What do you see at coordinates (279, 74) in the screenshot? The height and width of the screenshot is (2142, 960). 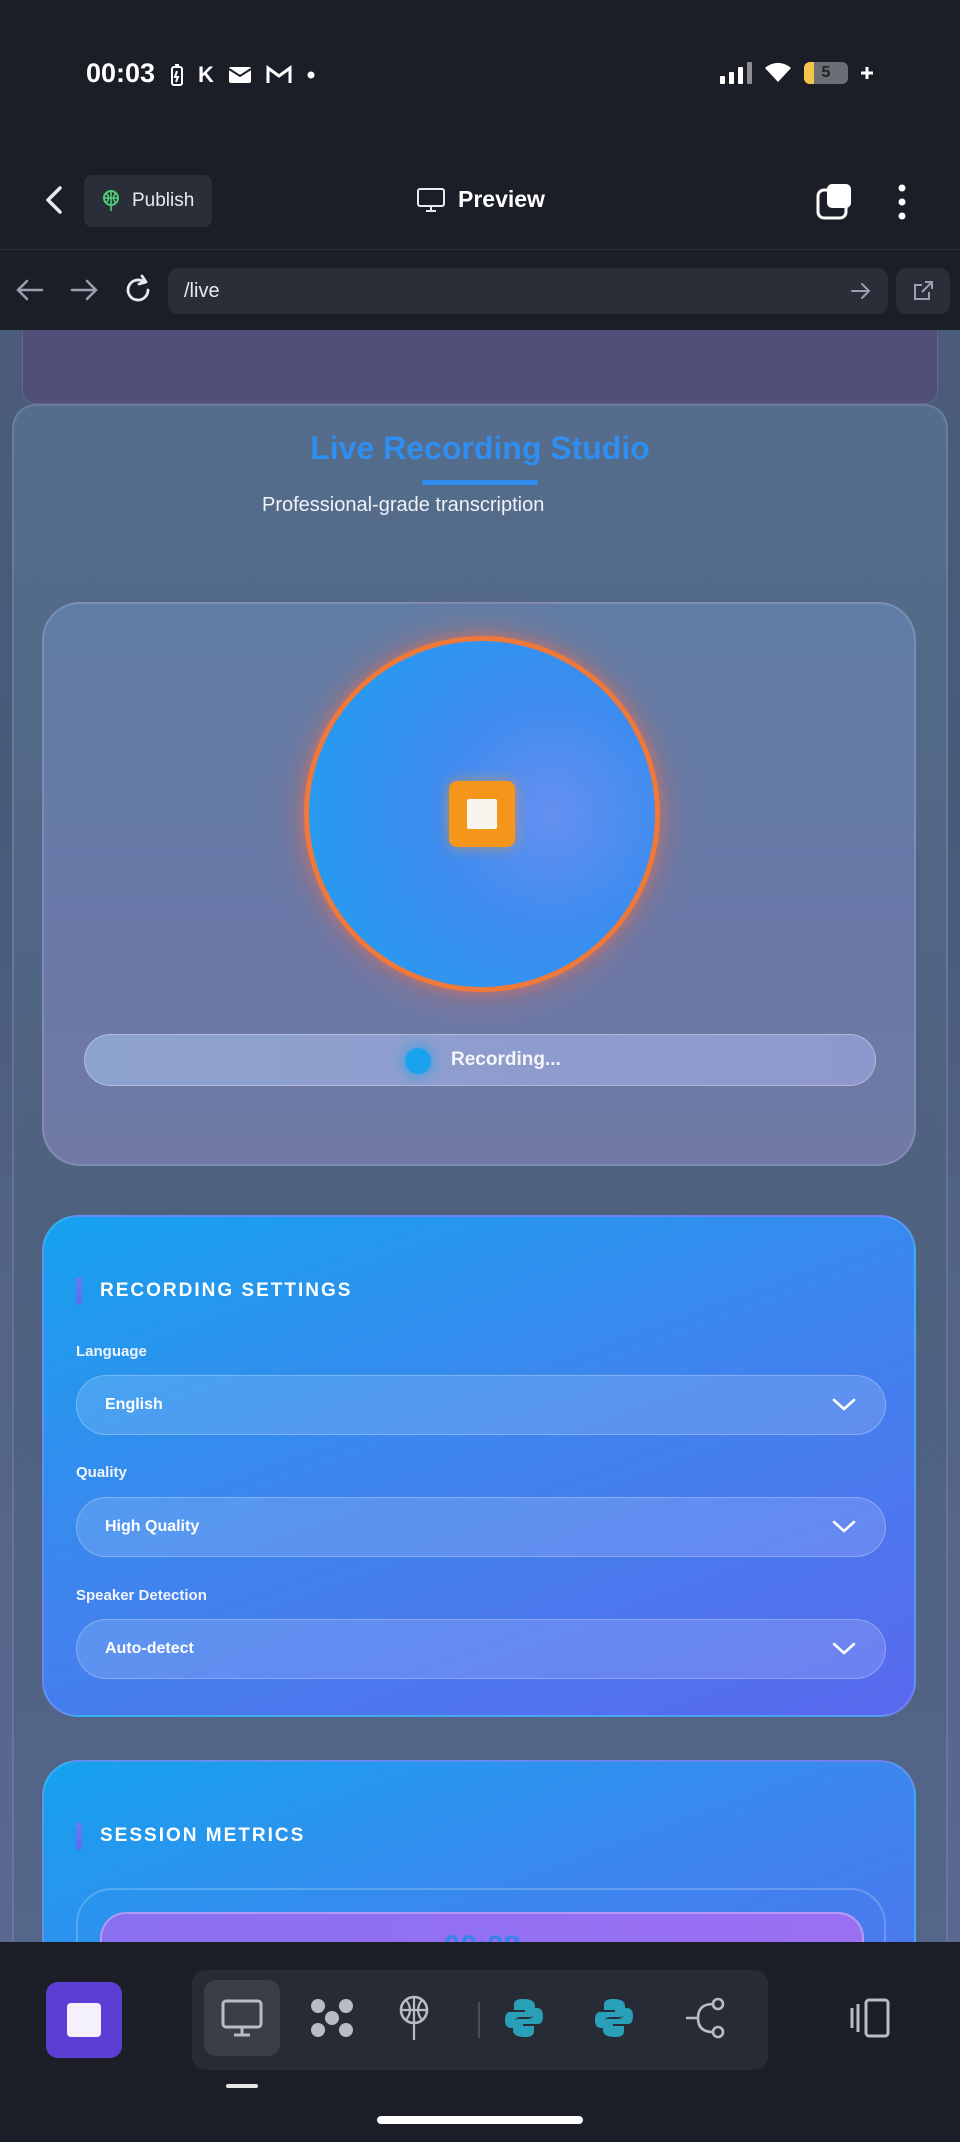 I see `gmail-icon` at bounding box center [279, 74].